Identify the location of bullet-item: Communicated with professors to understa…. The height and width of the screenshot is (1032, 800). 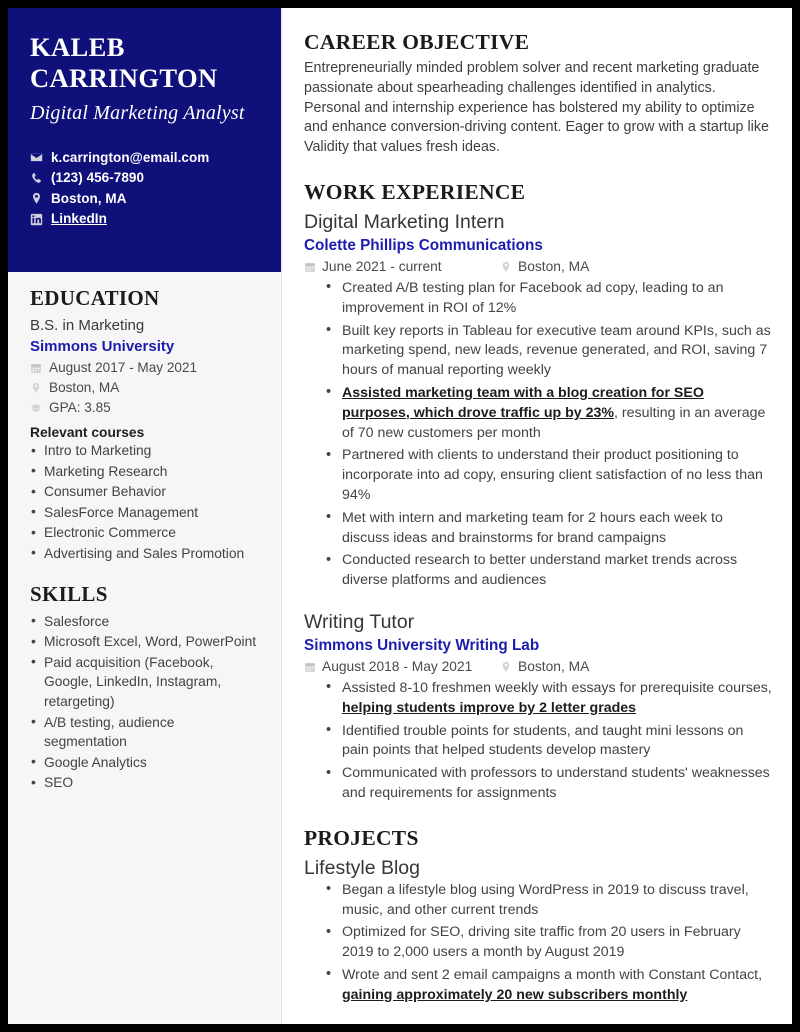
(549, 784).